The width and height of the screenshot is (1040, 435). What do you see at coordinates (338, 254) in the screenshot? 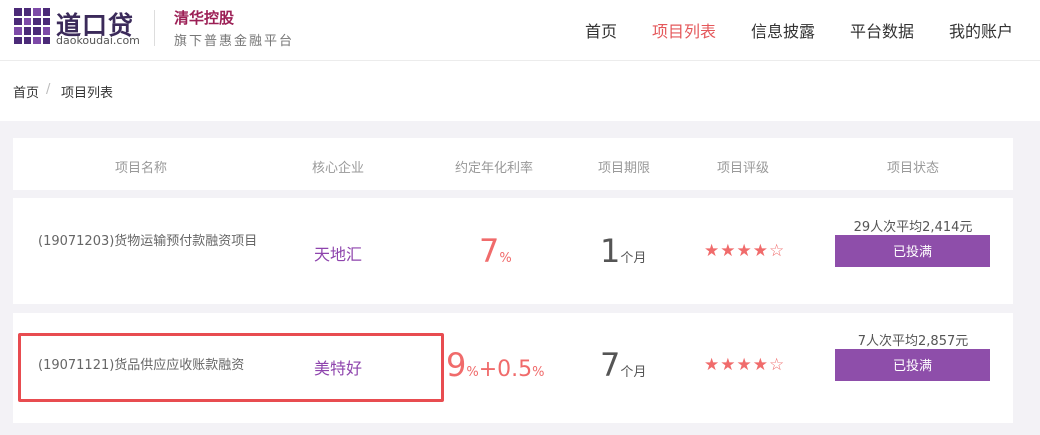
I see `core-company: 天地汇` at bounding box center [338, 254].